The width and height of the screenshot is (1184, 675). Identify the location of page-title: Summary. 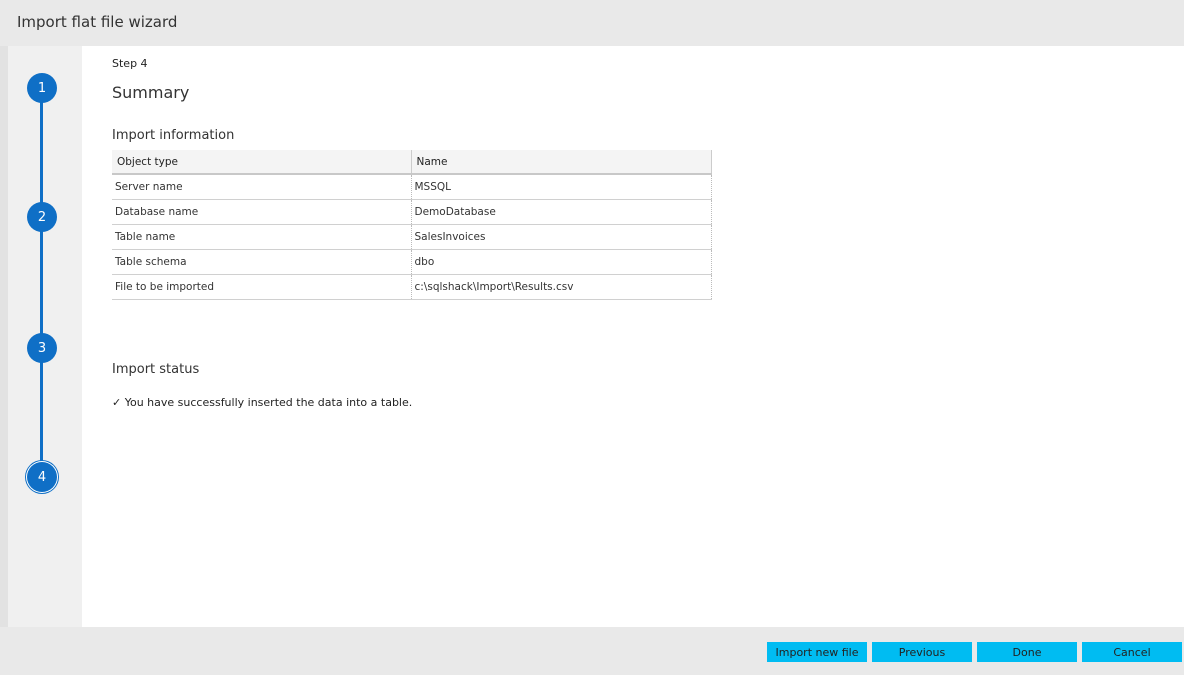
(151, 92).